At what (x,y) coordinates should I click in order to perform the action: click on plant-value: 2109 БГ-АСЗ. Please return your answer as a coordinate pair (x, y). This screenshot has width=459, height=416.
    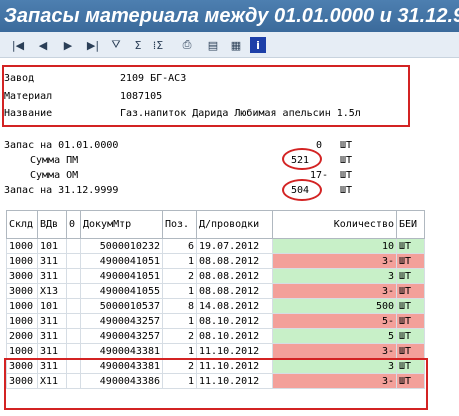
    Looking at the image, I should click on (153, 78).